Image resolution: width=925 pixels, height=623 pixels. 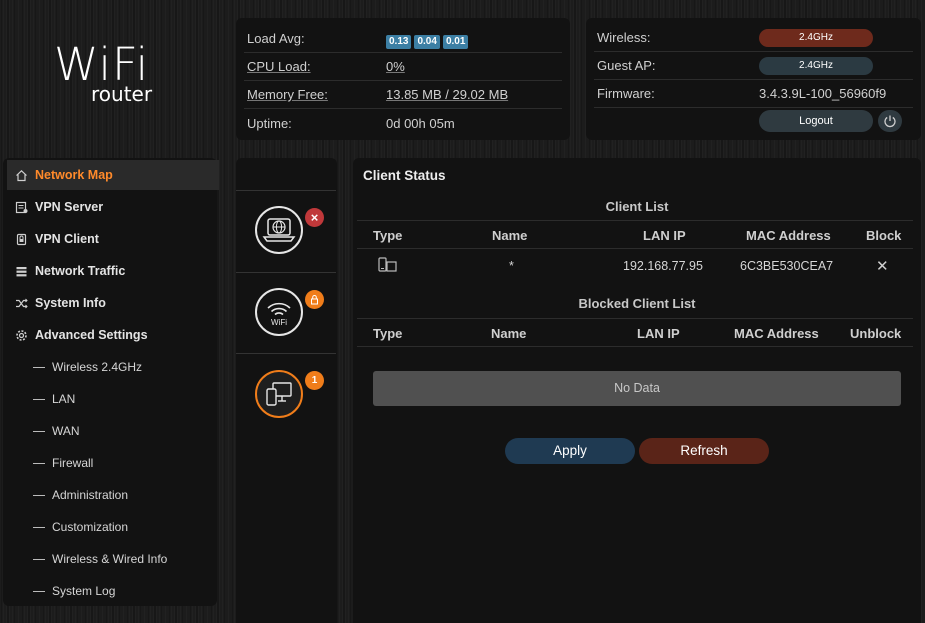 What do you see at coordinates (110, 559) in the screenshot?
I see `sidebar-subitem-label: Wireless & Wired Info` at bounding box center [110, 559].